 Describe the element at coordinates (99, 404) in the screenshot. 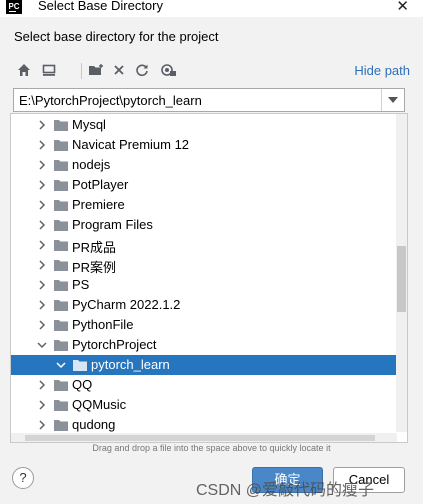

I see `tree-row-label: QQMusic` at that location.